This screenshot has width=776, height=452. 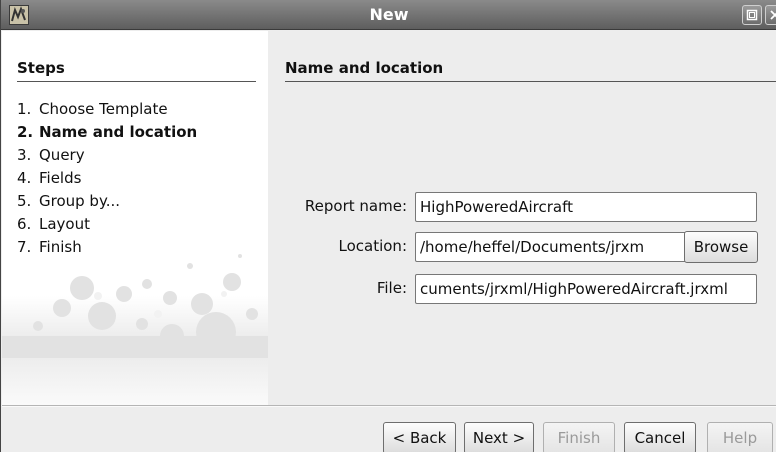 What do you see at coordinates (530, 81) in the screenshot?
I see `panel-divider` at bounding box center [530, 81].